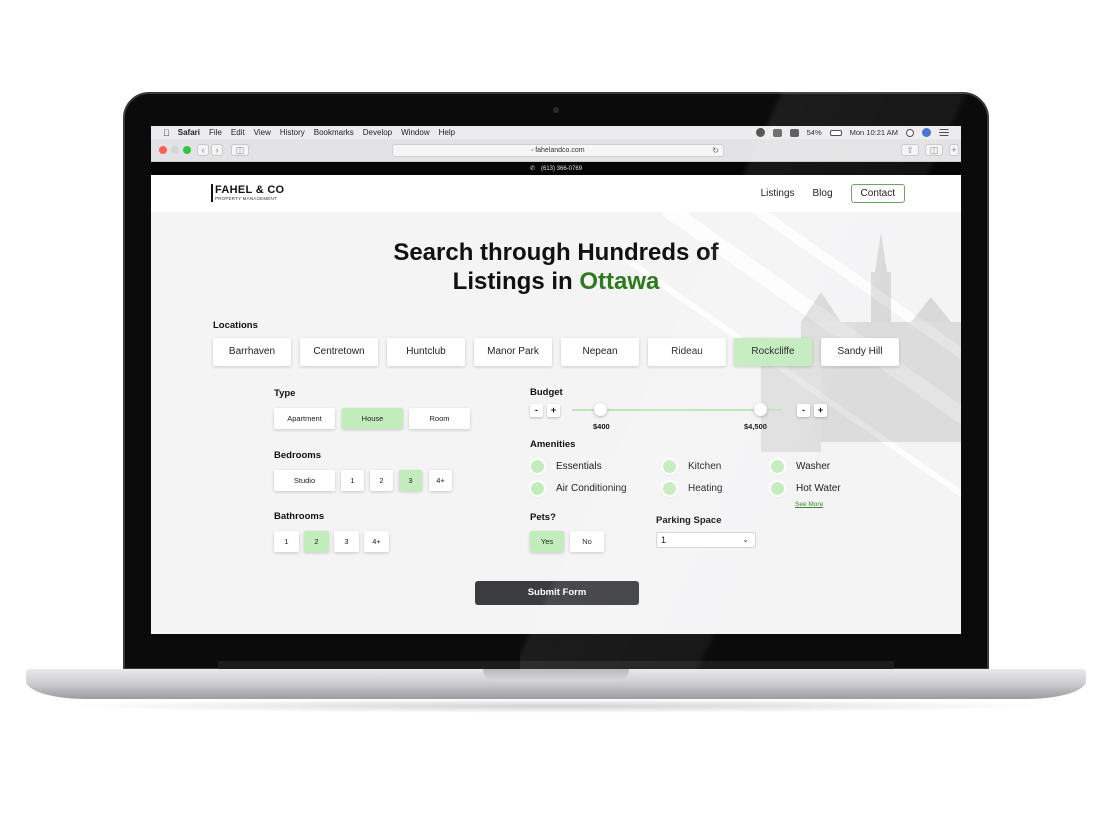 Image resolution: width=1112 pixels, height=834 pixels. What do you see at coordinates (561, 169) in the screenshot?
I see `phone-number: (613) 366-0769` at bounding box center [561, 169].